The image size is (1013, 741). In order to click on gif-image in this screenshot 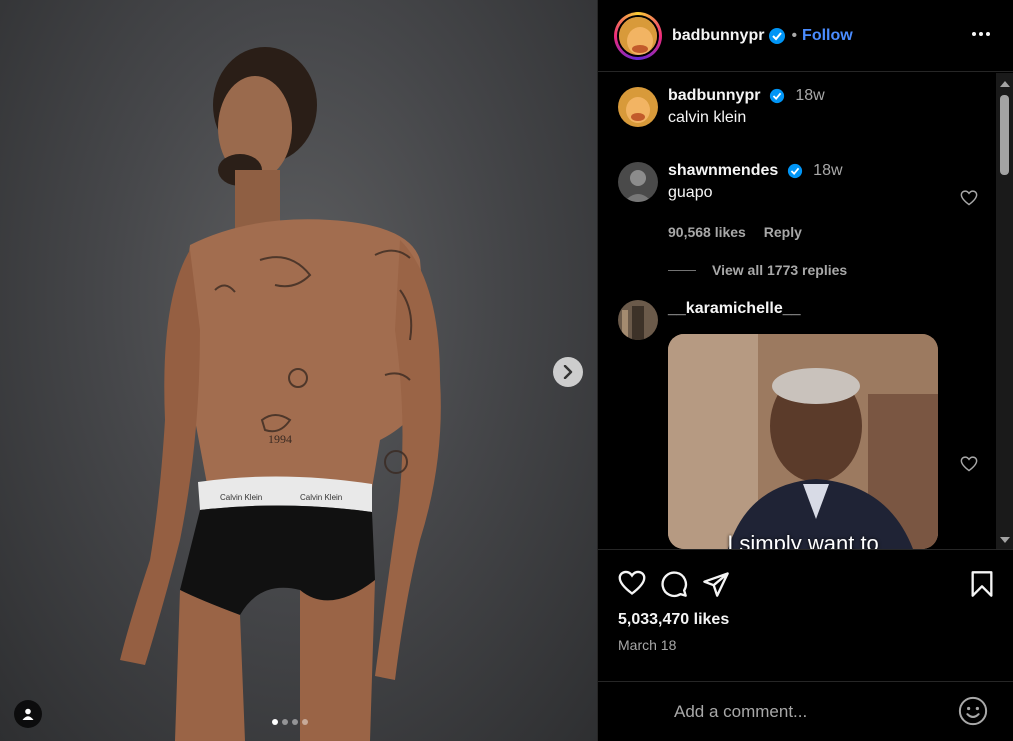, I will do `click(803, 441)`.